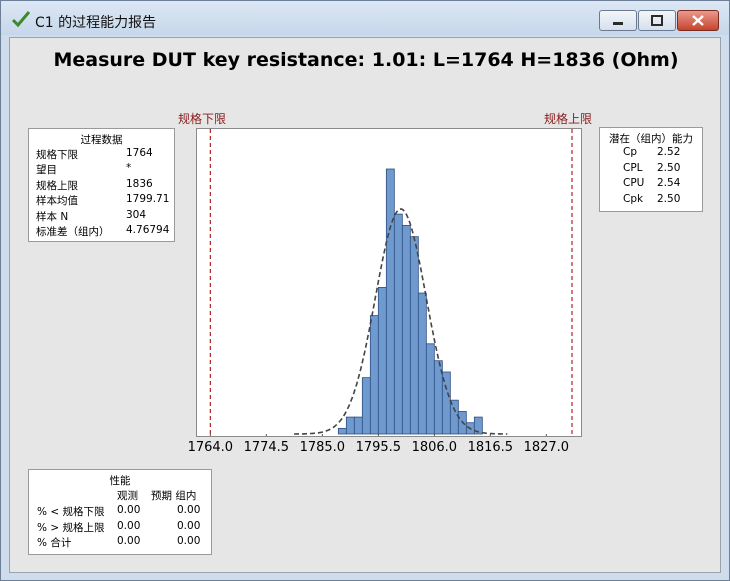  I want to click on capability-label: Cpk, so click(633, 199).